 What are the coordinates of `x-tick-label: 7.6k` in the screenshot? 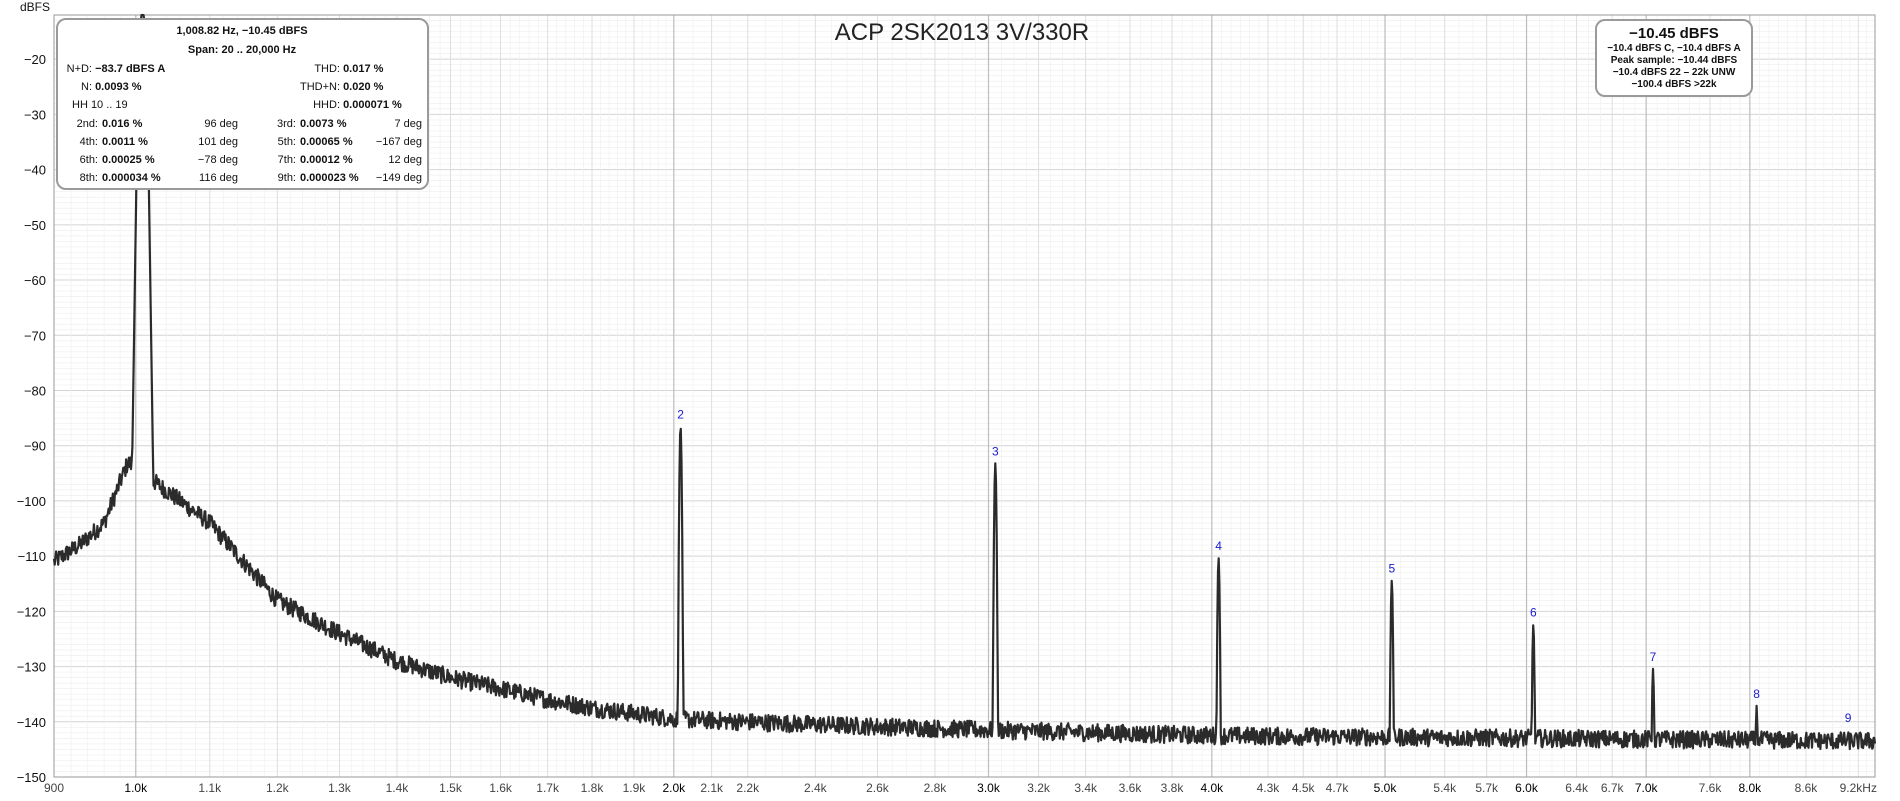 It's located at (1711, 788).